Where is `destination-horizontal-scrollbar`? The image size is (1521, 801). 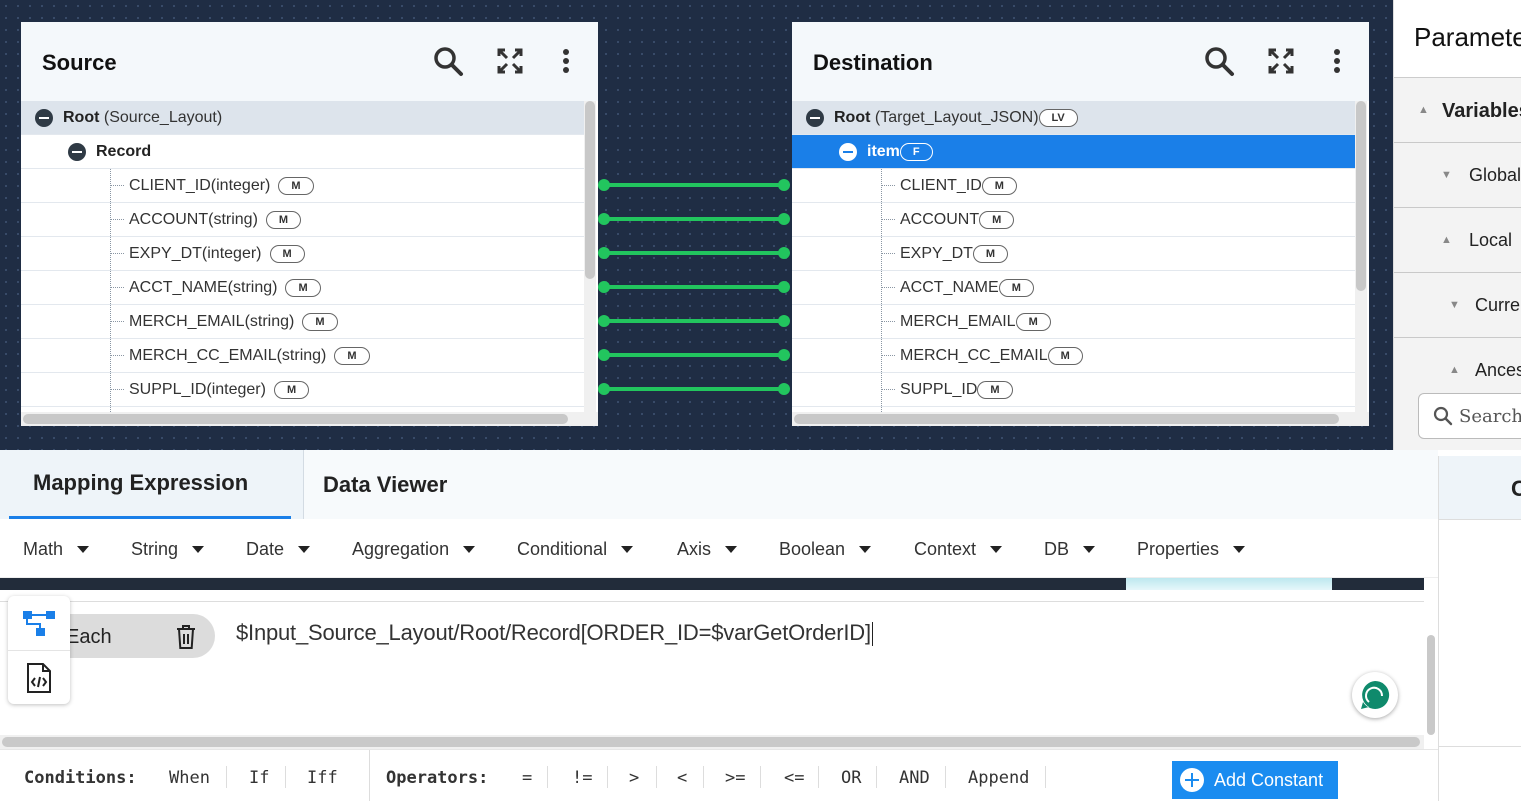 destination-horizontal-scrollbar is located at coordinates (1080, 419).